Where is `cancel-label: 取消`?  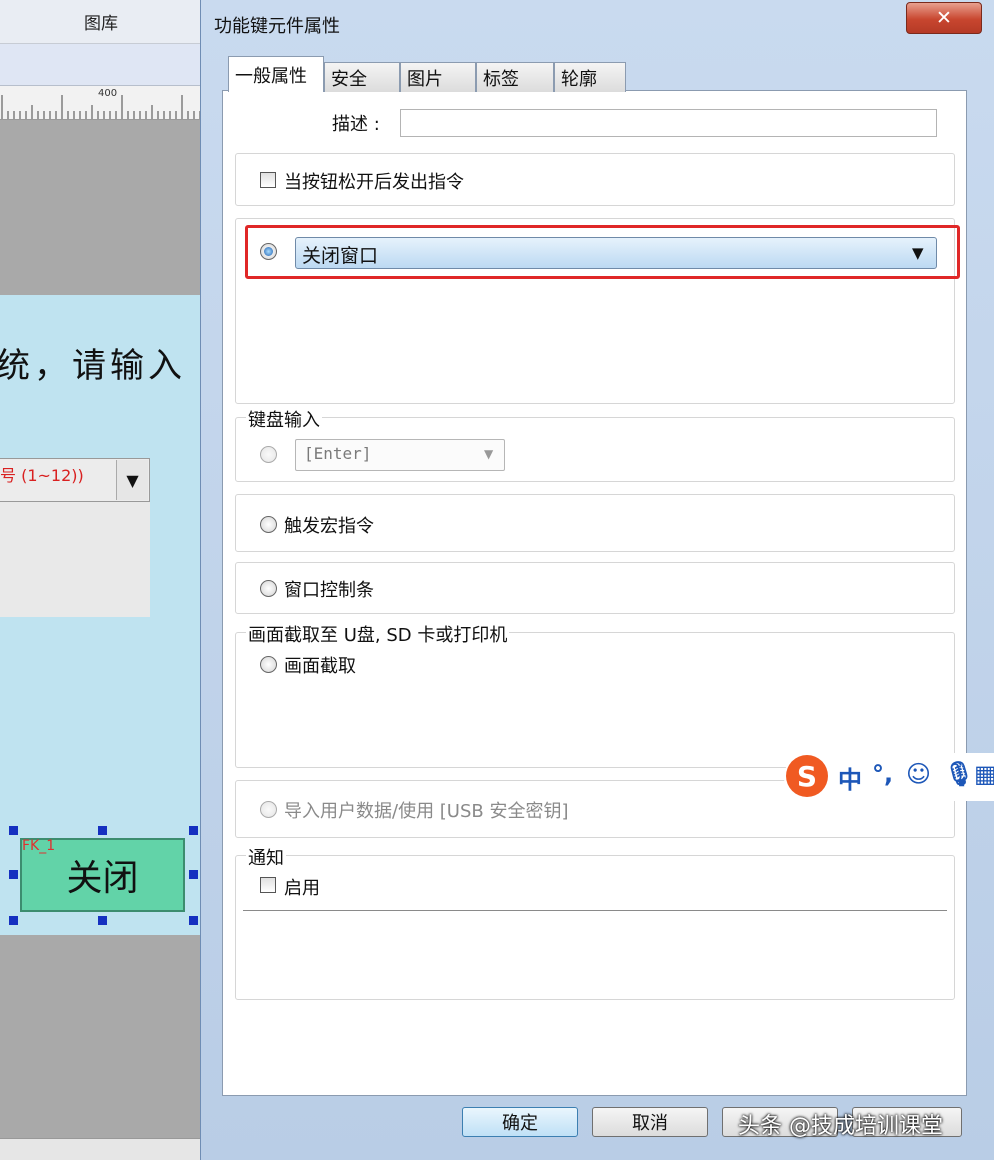
cancel-label: 取消 is located at coordinates (650, 1123).